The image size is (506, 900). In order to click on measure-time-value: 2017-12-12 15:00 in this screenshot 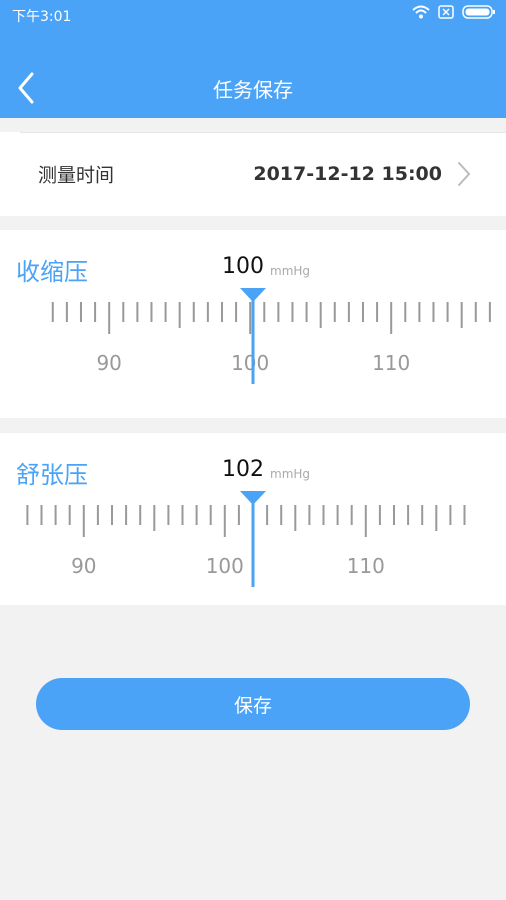, I will do `click(347, 174)`.